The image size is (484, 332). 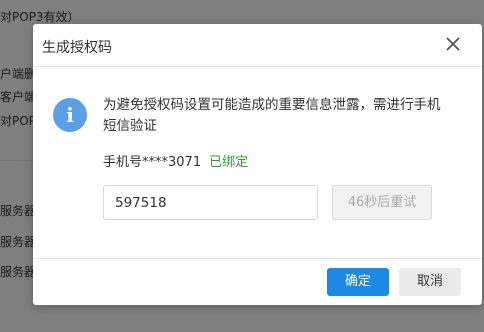 I want to click on cancel-button: 取消, so click(x=430, y=282).